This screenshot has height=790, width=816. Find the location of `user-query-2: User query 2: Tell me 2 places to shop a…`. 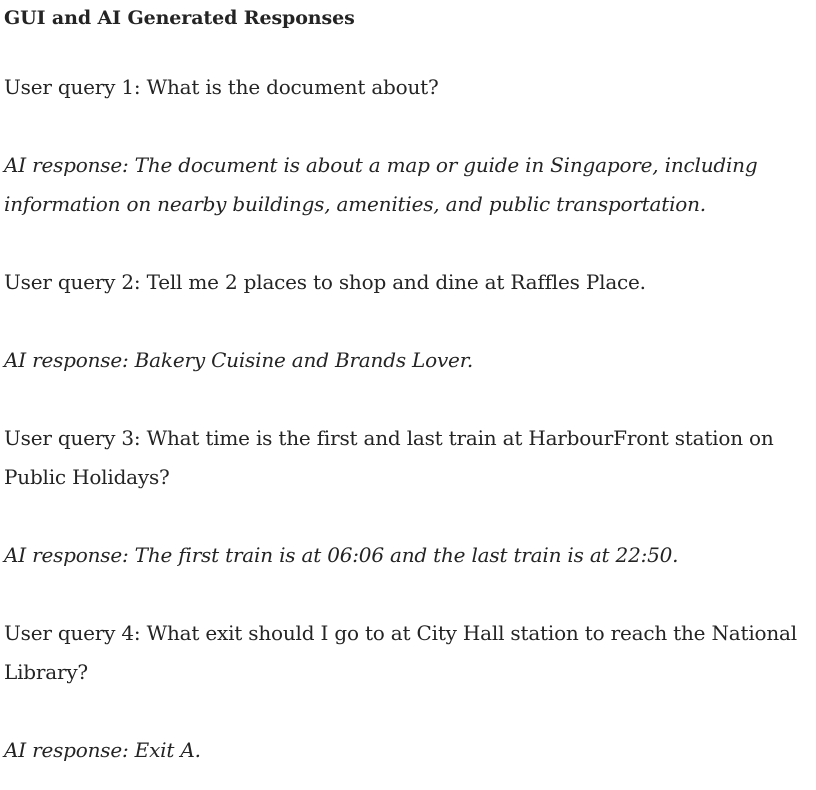

user-query-2: User query 2: Tell me 2 places to shop a… is located at coordinates (325, 282).